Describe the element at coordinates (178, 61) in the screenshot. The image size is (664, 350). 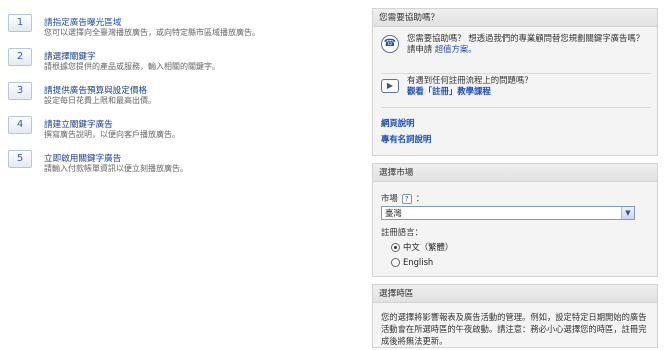
I see `step-2: 2 請選擇關鍵字 請根據您提供的產品或服務，輸入相關的關鍵字。` at that location.